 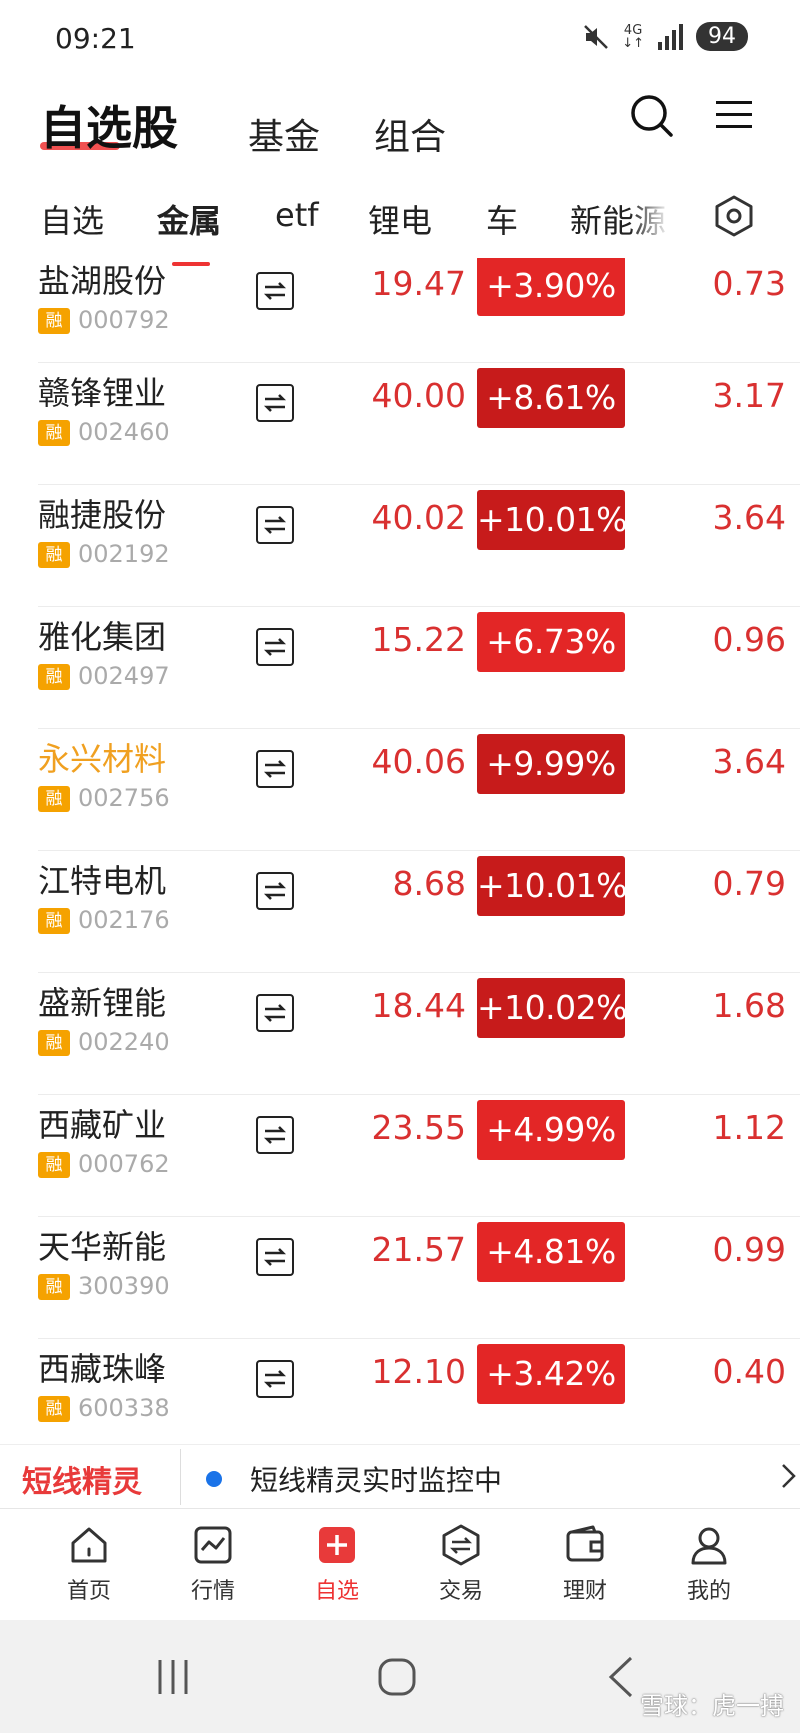 What do you see at coordinates (788, 1476) in the screenshot?
I see `chevron-right-icon` at bounding box center [788, 1476].